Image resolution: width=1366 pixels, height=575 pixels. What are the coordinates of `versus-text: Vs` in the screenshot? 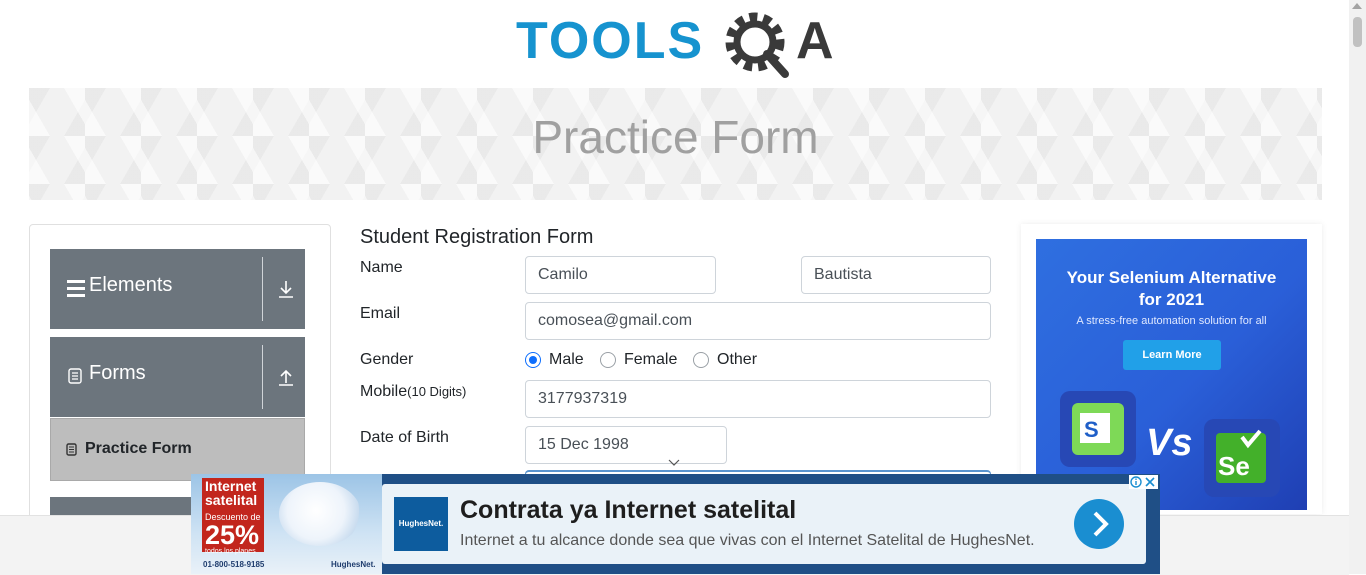 It's located at (1169, 443).